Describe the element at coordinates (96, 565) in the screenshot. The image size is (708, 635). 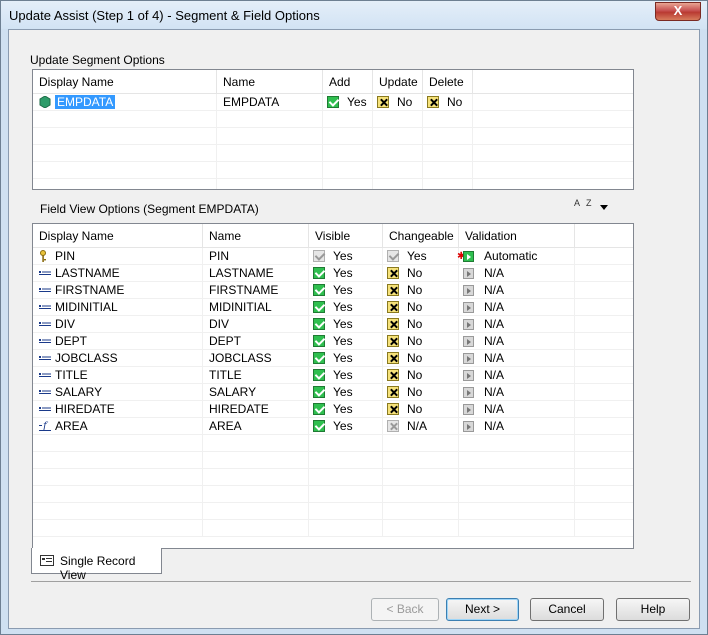
I see `tab-single-record-view: Single Record View` at that location.